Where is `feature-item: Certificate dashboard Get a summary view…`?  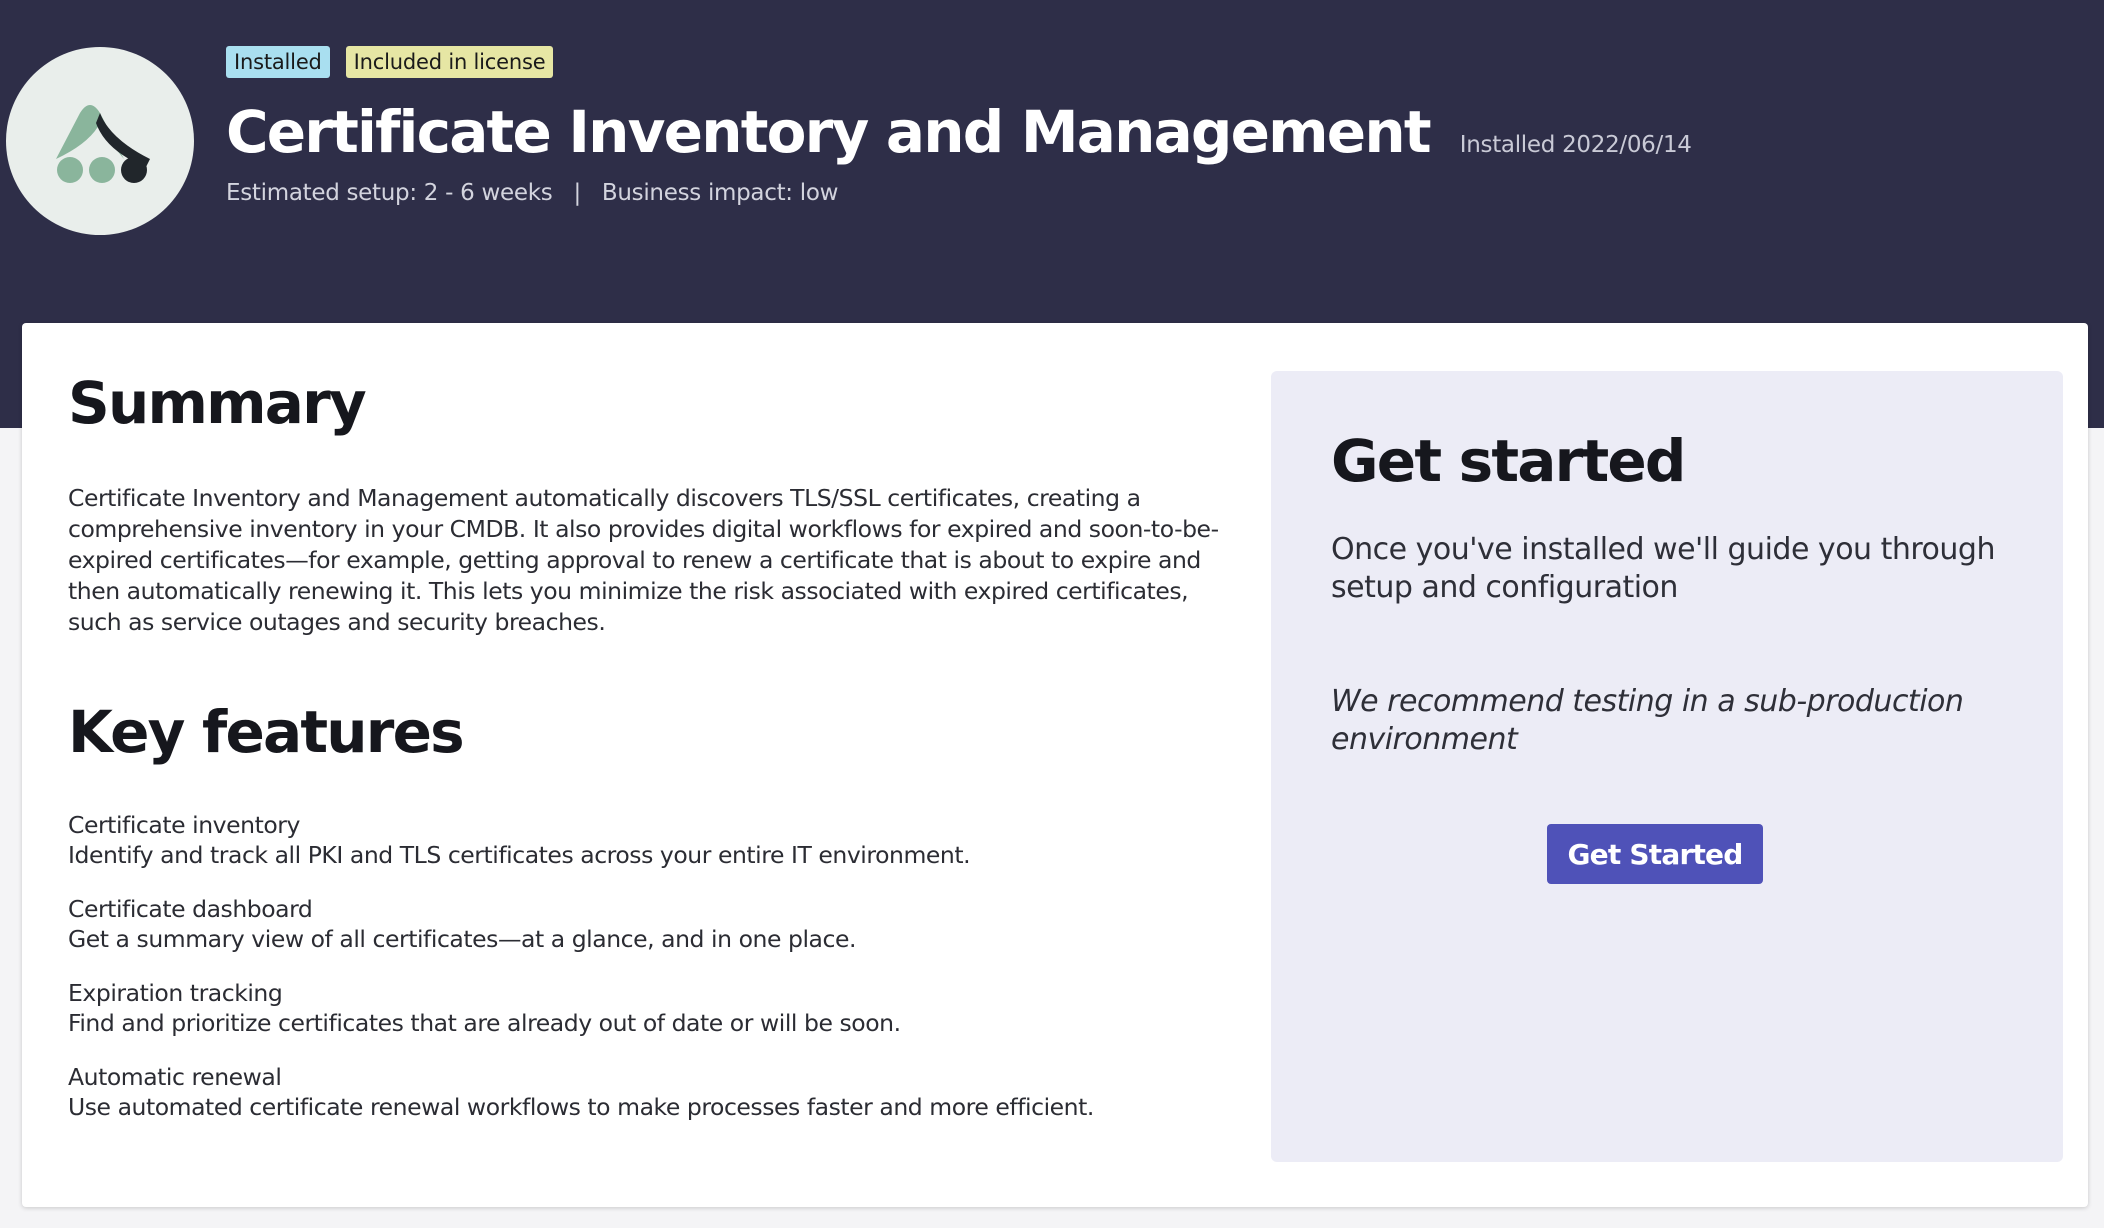 feature-item: Certificate dashboard Get a summary view… is located at coordinates (653, 924).